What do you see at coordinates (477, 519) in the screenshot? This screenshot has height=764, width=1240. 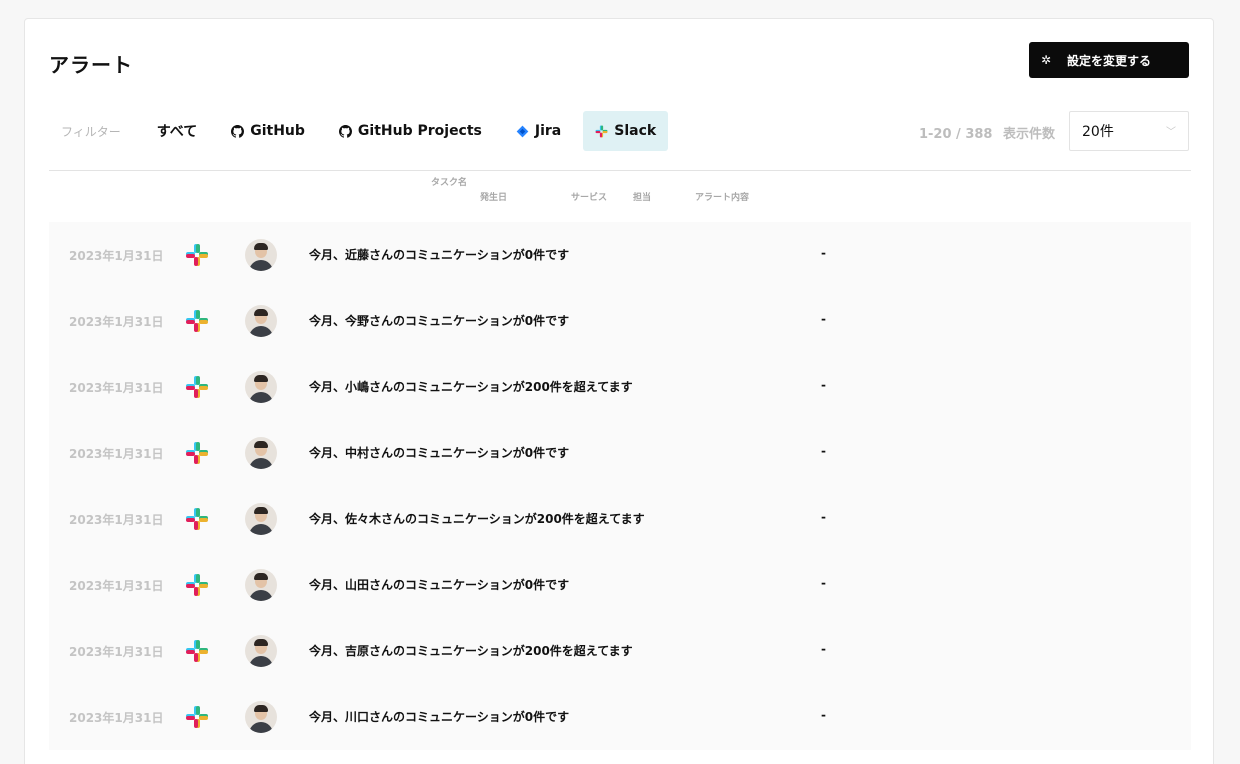 I see `alert-task-name: 今月、佐々木さんのコミュニケーションが200件を超えてます` at bounding box center [477, 519].